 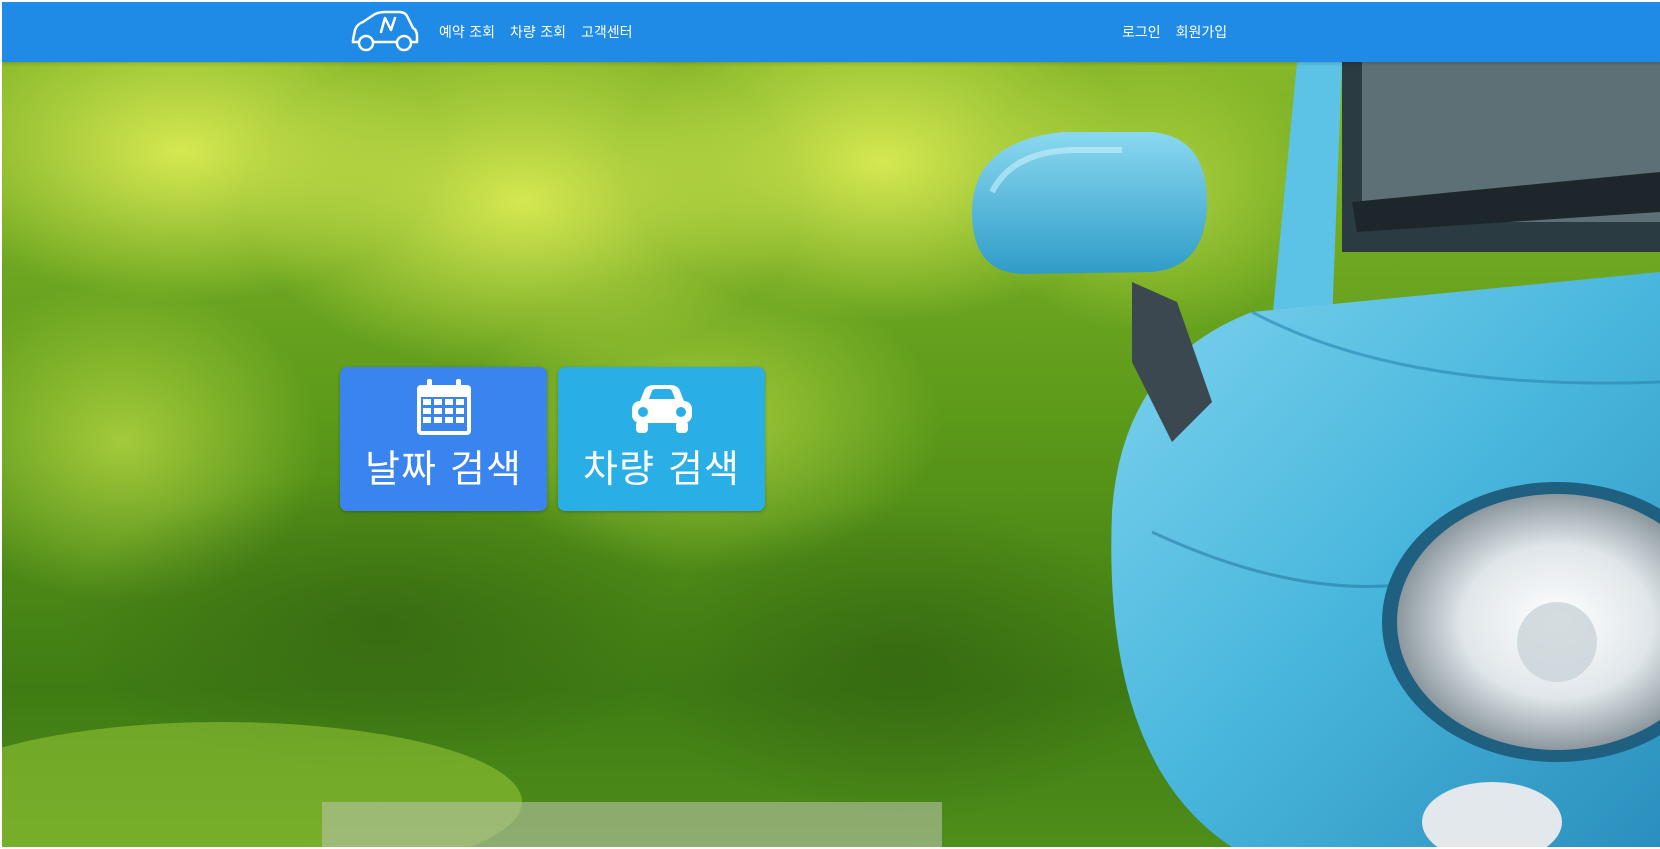 I want to click on search-tiles: 날짜 검색 차량 검색, so click(x=552, y=439).